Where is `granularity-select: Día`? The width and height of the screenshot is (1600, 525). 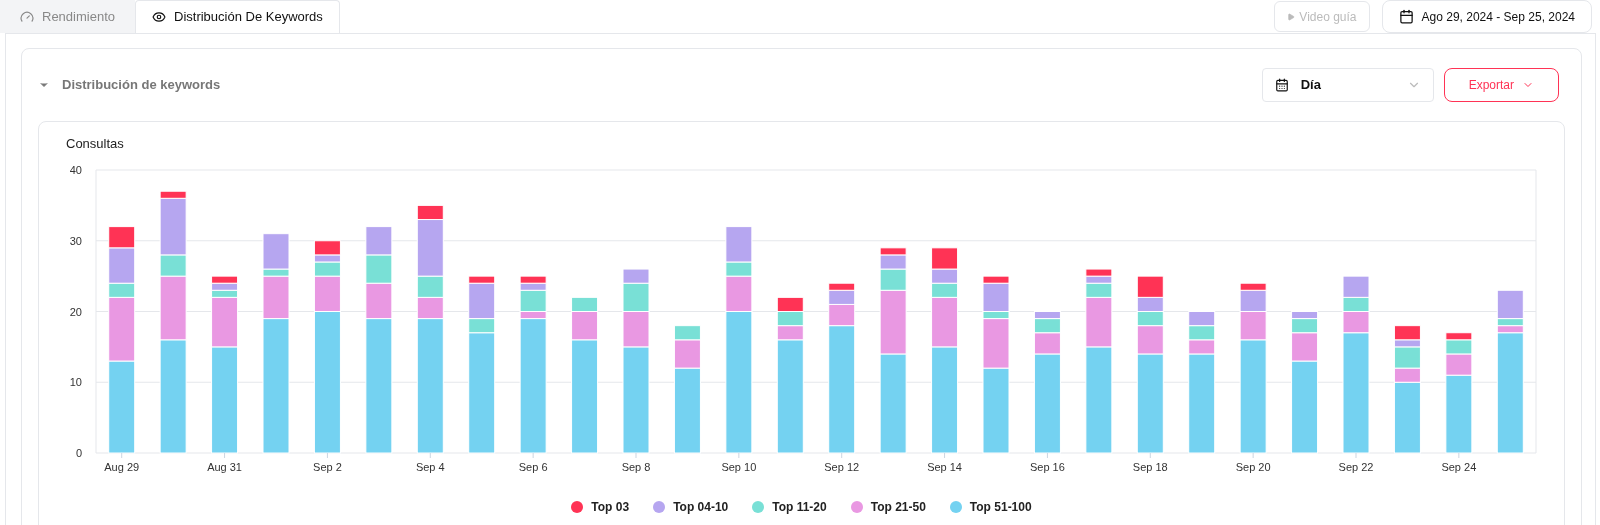
granularity-select: Día is located at coordinates (1347, 85).